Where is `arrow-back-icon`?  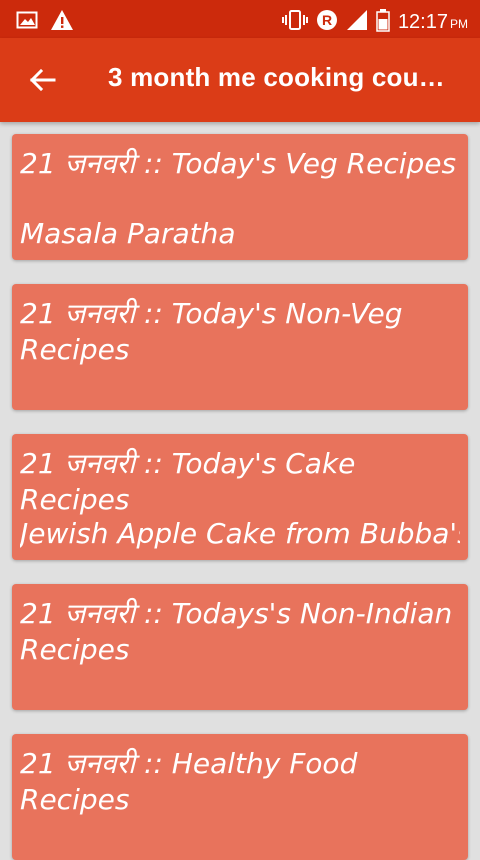
arrow-back-icon is located at coordinates (42, 84).